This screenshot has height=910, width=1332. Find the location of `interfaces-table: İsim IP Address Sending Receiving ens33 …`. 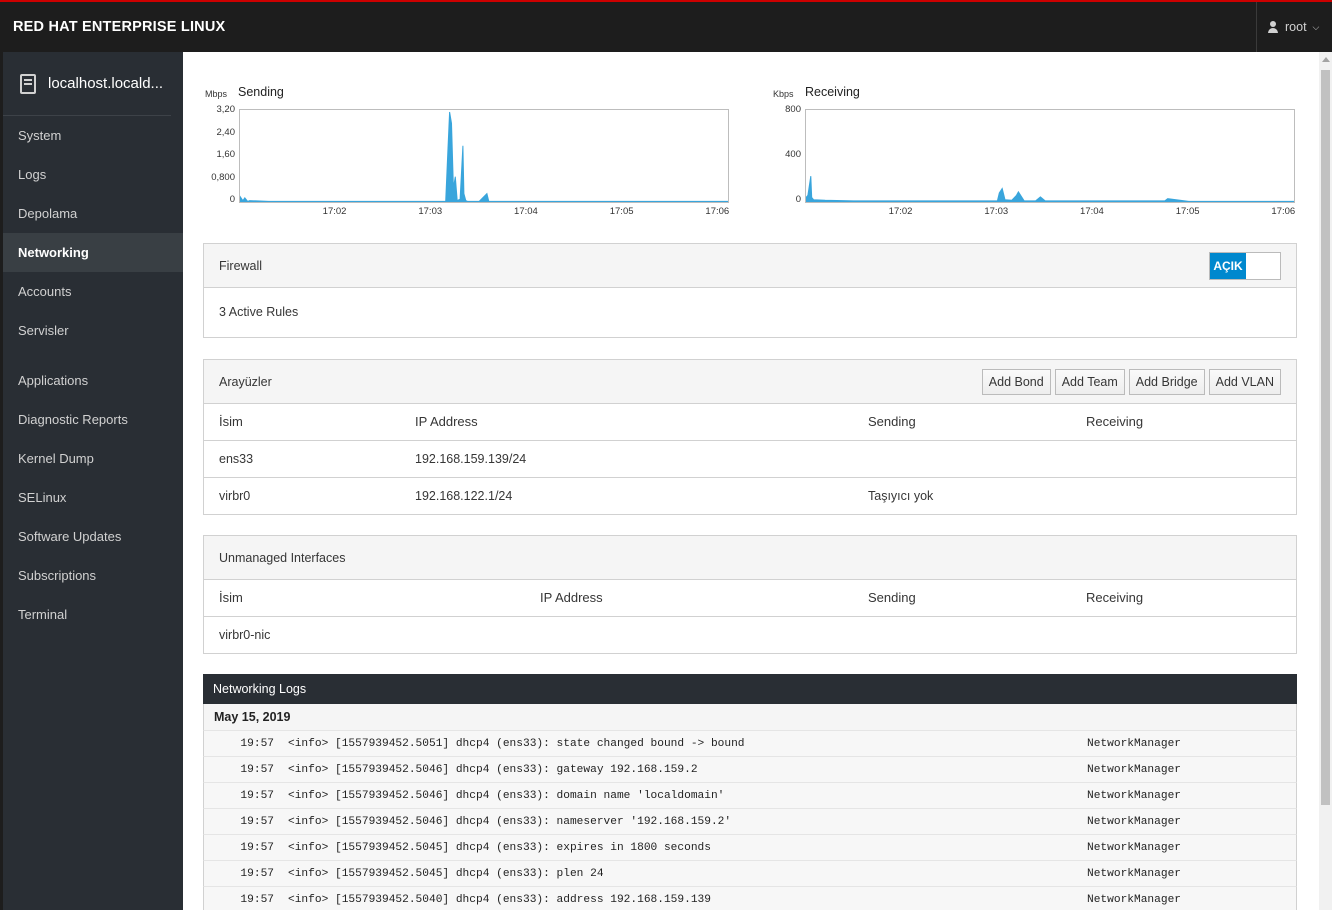

interfaces-table: İsim IP Address Sending Receiving ens33 … is located at coordinates (750, 459).